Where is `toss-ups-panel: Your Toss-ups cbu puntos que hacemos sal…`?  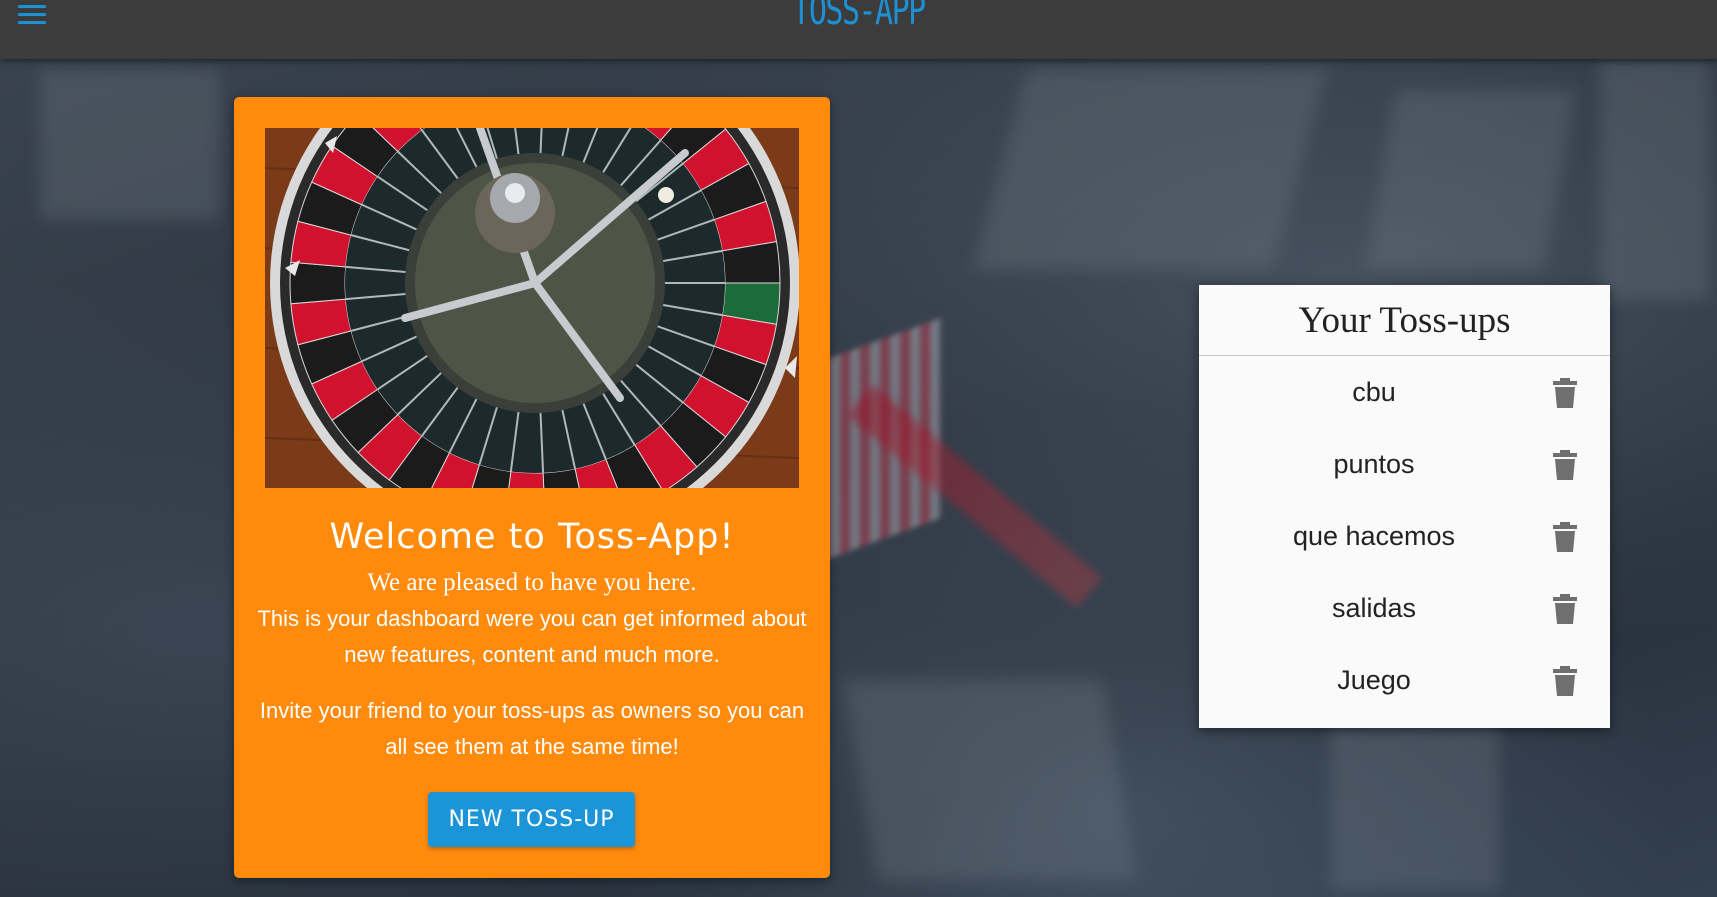 toss-ups-panel: Your Toss-ups cbu puntos que hacemos sal… is located at coordinates (1404, 506).